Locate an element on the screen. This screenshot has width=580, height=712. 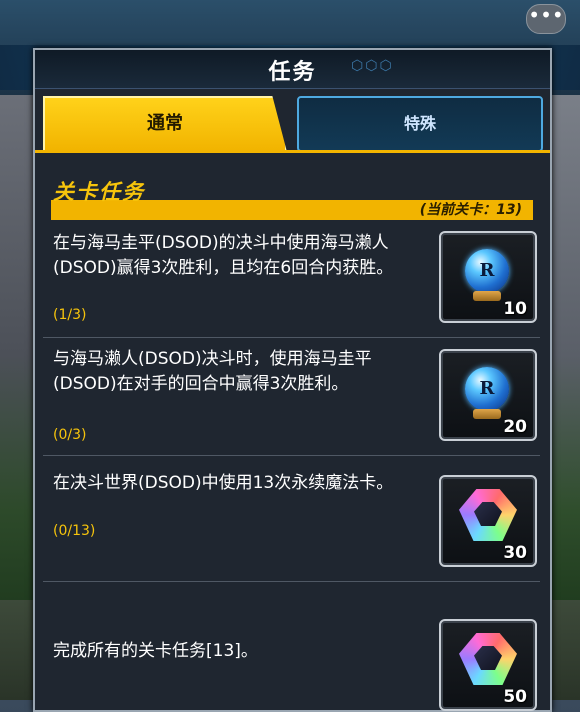
reward-count: 30 is located at coordinates (515, 553).